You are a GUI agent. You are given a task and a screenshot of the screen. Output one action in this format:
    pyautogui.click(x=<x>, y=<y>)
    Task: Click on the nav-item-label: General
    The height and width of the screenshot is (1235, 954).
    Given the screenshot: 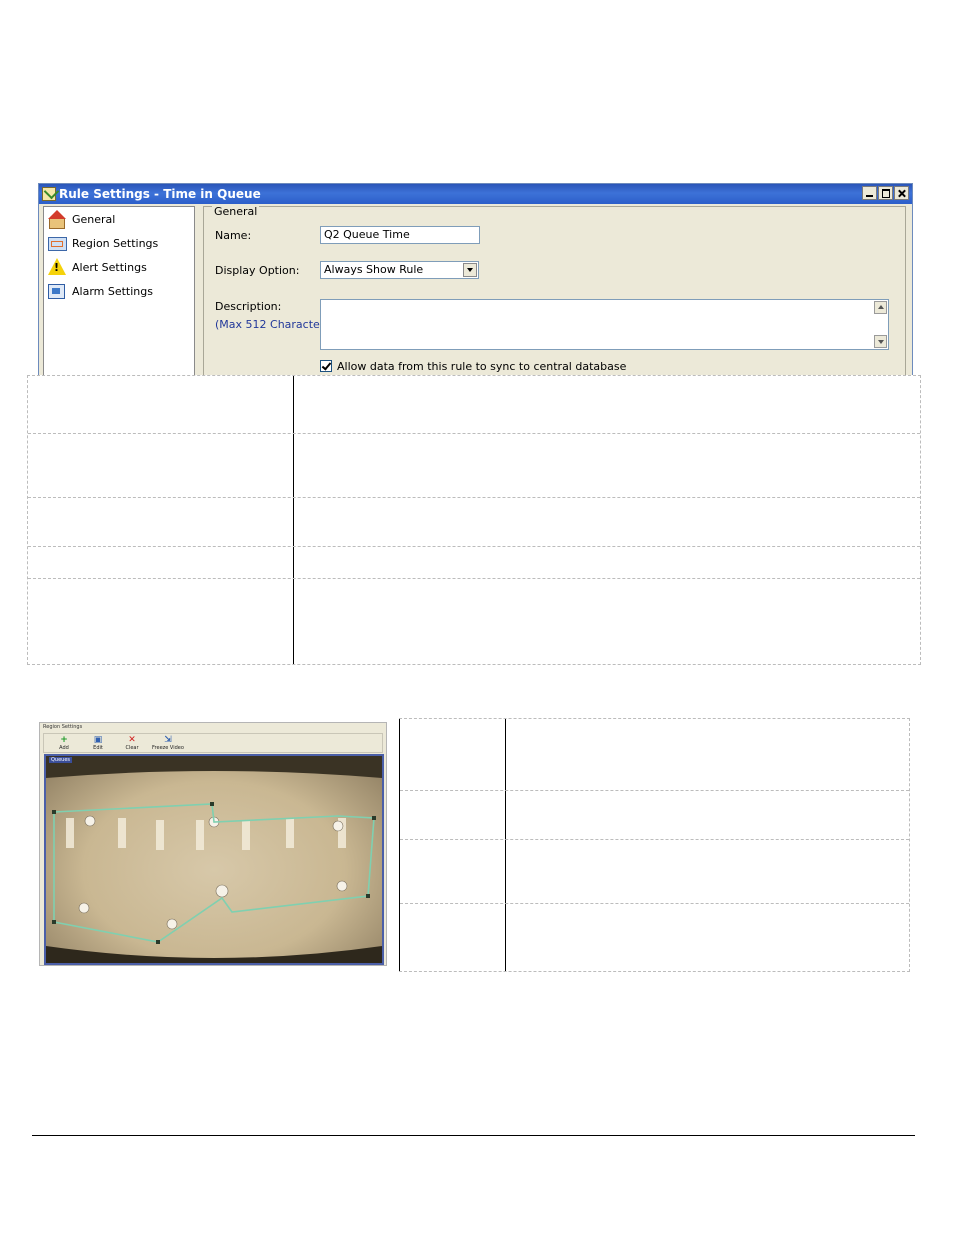 What is the action you would take?
    pyautogui.click(x=94, y=219)
    